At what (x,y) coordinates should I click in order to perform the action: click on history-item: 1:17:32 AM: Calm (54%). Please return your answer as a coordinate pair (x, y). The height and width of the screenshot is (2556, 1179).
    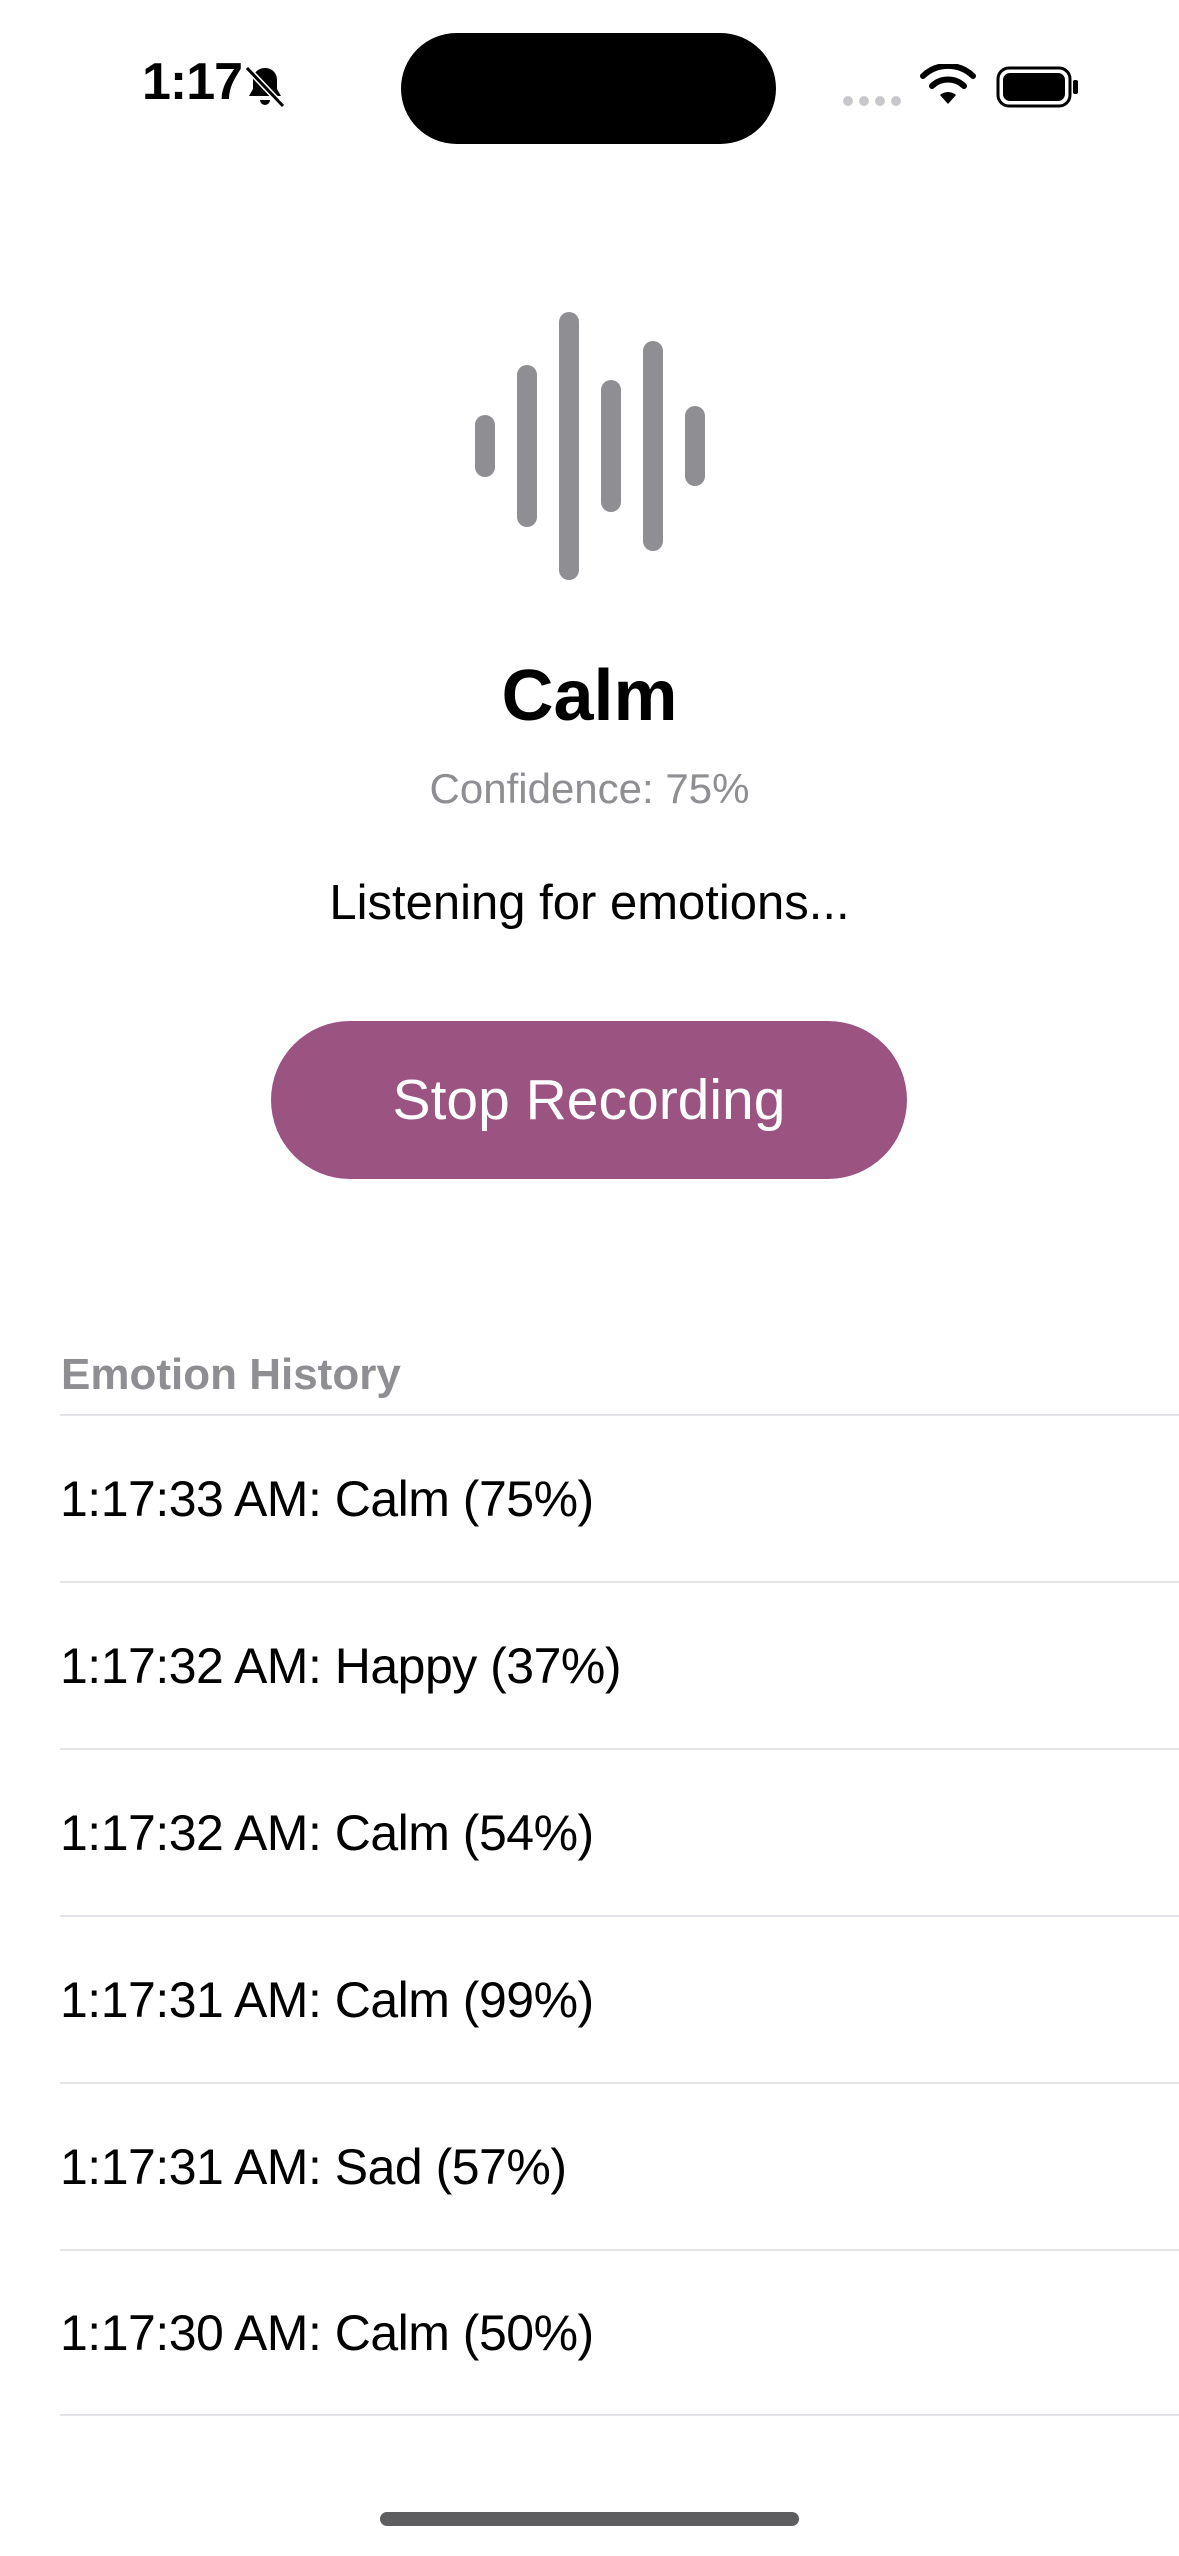
    Looking at the image, I should click on (619, 1831).